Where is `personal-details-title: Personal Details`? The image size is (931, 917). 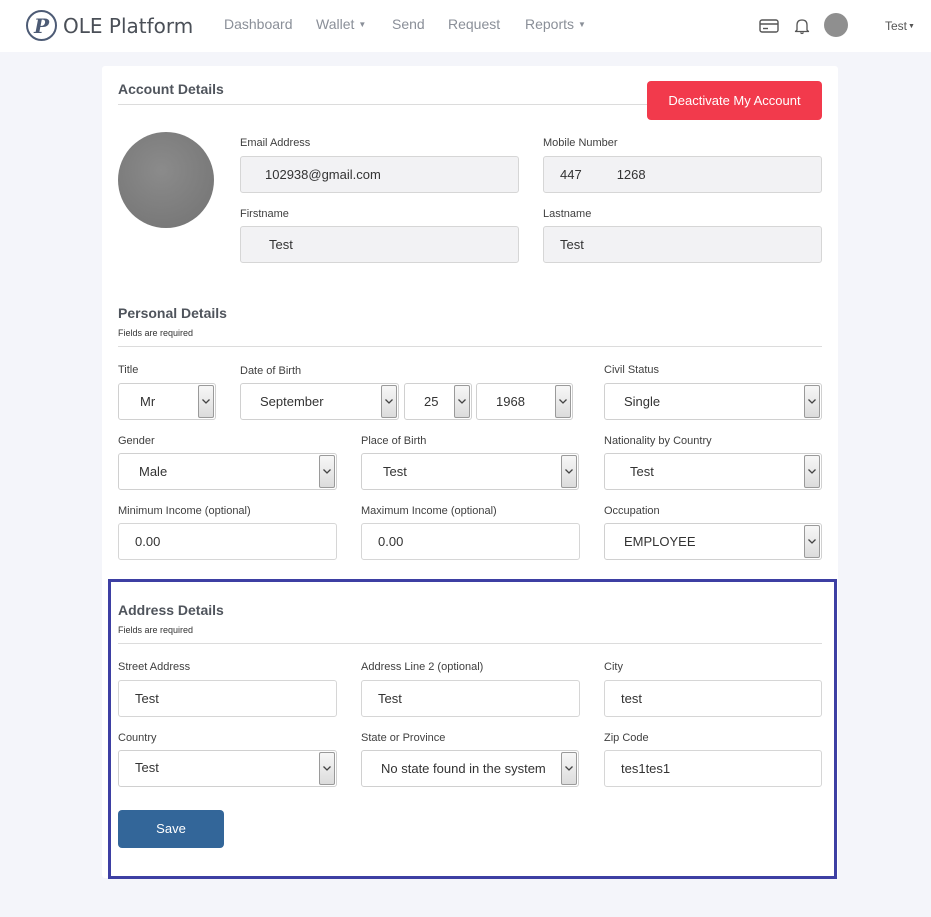 personal-details-title: Personal Details is located at coordinates (172, 313).